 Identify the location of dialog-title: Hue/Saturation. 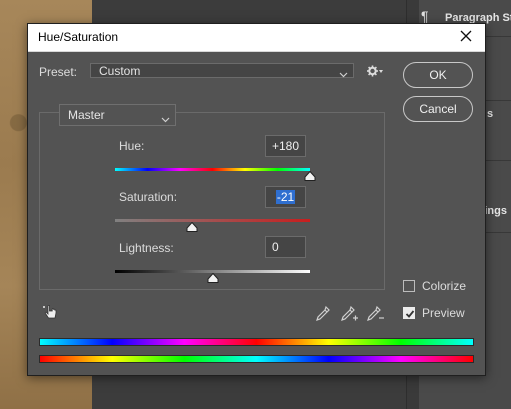
(78, 37).